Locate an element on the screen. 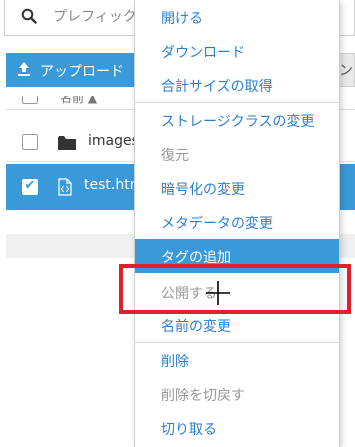  menu-item-label: 暗号化の変更 is located at coordinates (203, 190).